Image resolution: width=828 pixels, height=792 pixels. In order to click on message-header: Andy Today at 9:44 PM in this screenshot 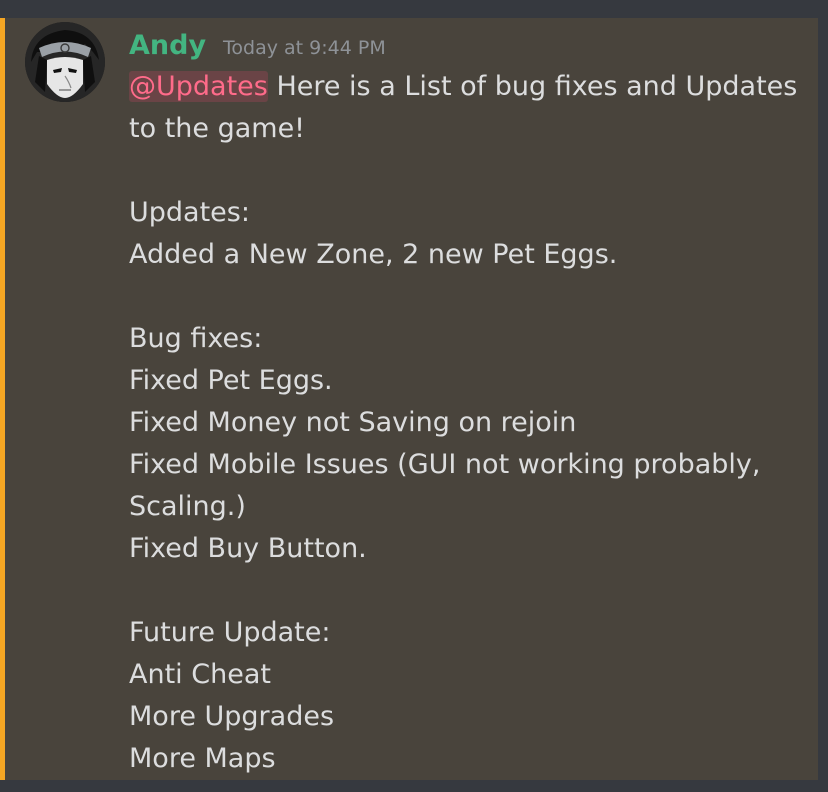, I will do `click(257, 46)`.